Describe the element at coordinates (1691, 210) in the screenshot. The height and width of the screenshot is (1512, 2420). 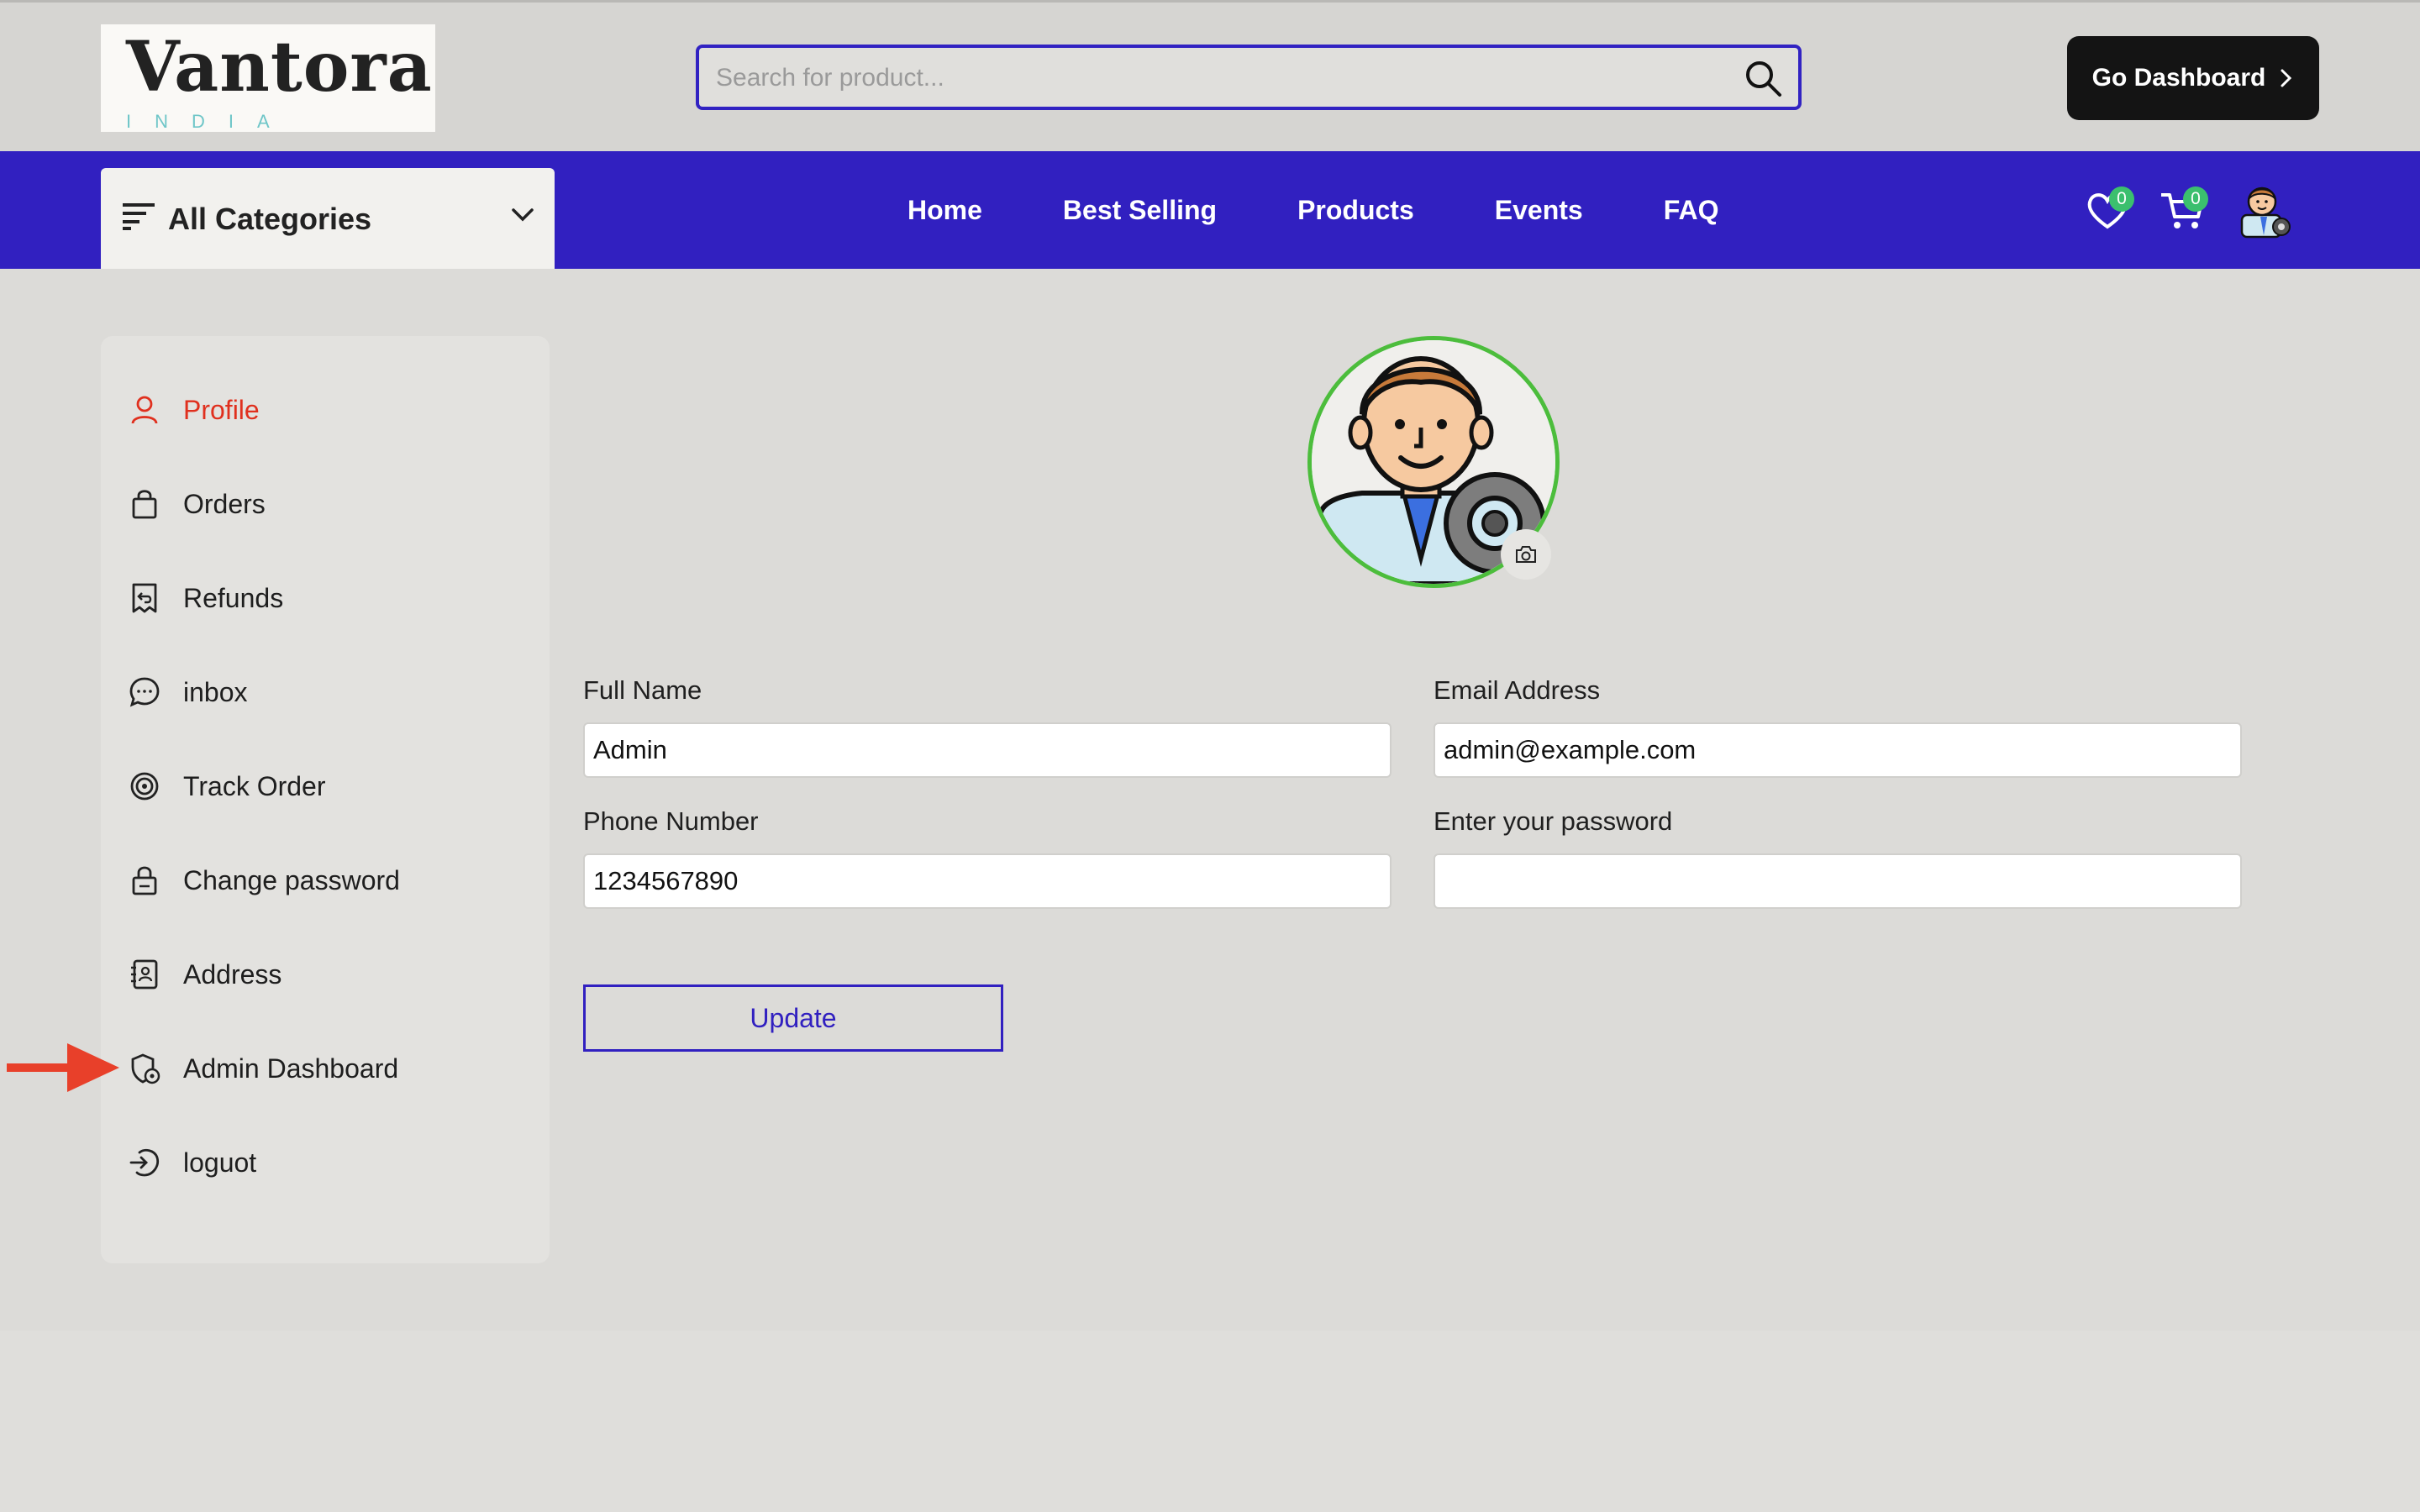
I see `nav-link-faq: FAQ` at that location.